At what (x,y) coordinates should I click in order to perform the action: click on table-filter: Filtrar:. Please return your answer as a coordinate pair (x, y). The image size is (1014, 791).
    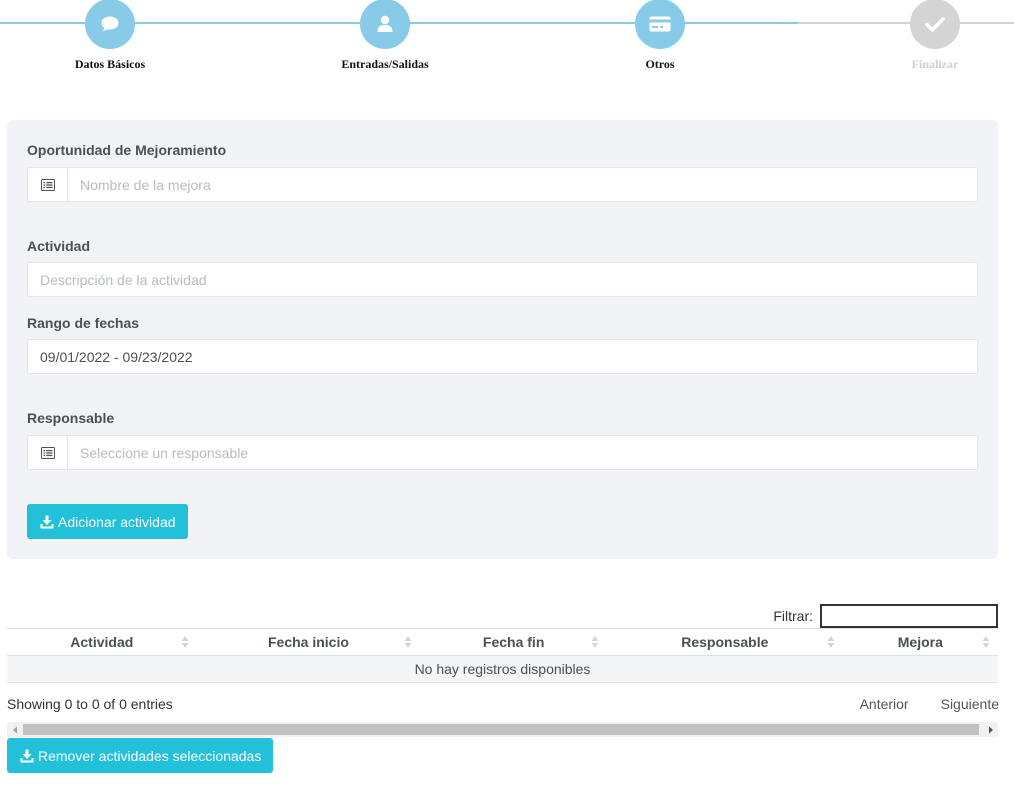
    Looking at the image, I should click on (885, 616).